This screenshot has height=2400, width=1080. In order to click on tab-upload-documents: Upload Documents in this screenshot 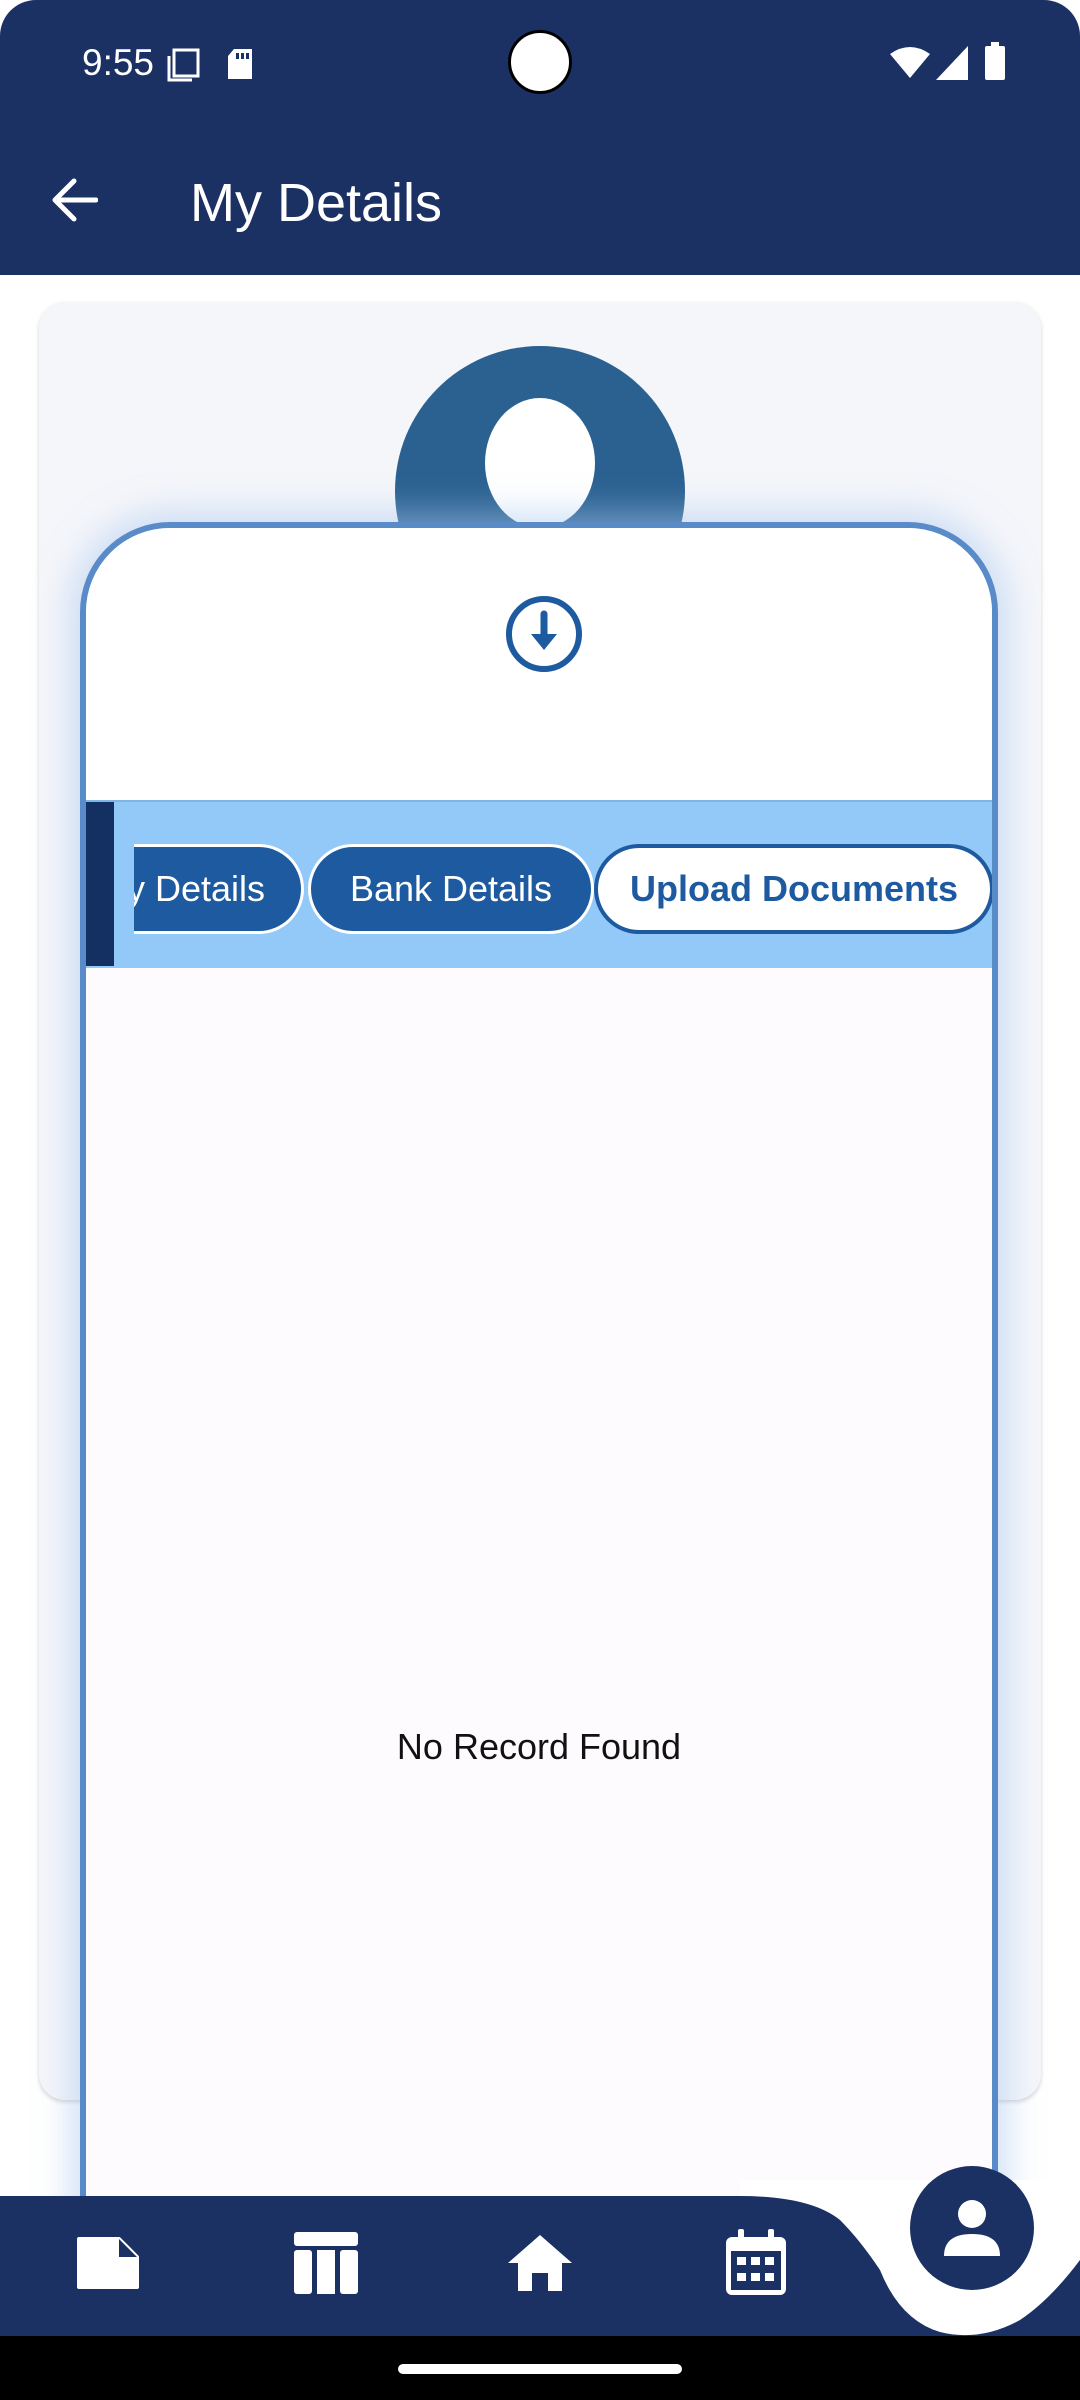, I will do `click(793, 889)`.